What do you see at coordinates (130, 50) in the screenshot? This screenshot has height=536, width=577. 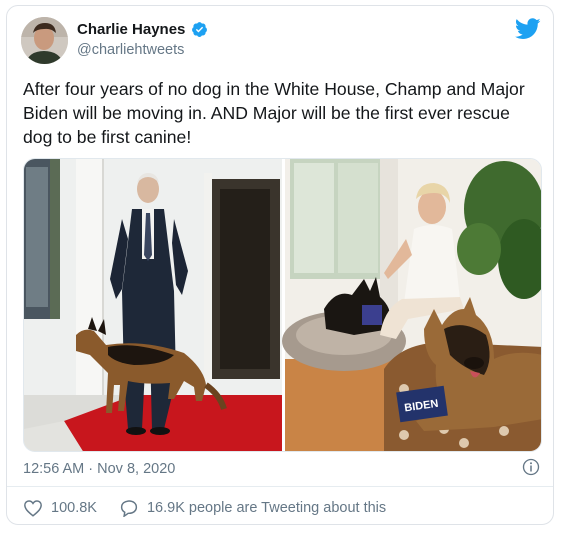 I see `author-handle: @charliehtweets` at bounding box center [130, 50].